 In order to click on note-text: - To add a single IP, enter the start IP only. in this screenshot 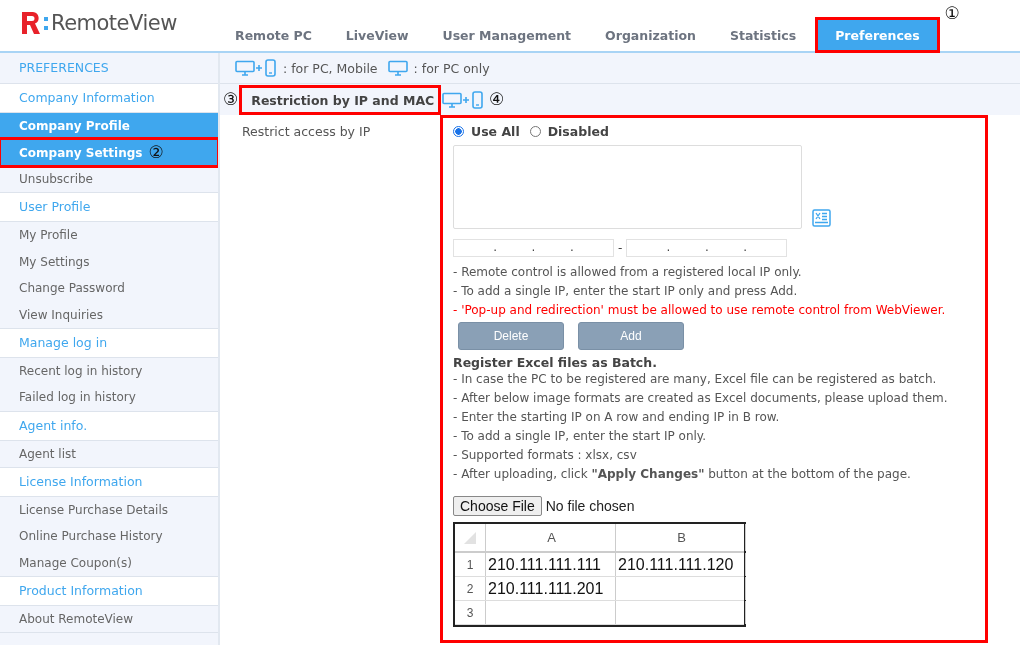, I will do `click(580, 436)`.